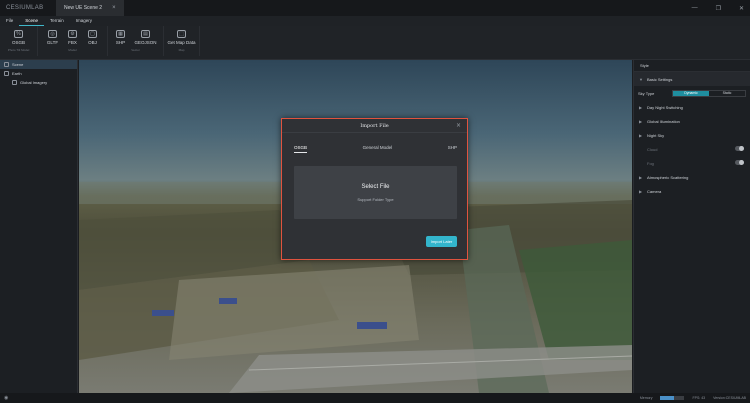  I want to click on toolbar-group-photo-tilt: % OSGB Photo Tilt Model, so click(19, 41).